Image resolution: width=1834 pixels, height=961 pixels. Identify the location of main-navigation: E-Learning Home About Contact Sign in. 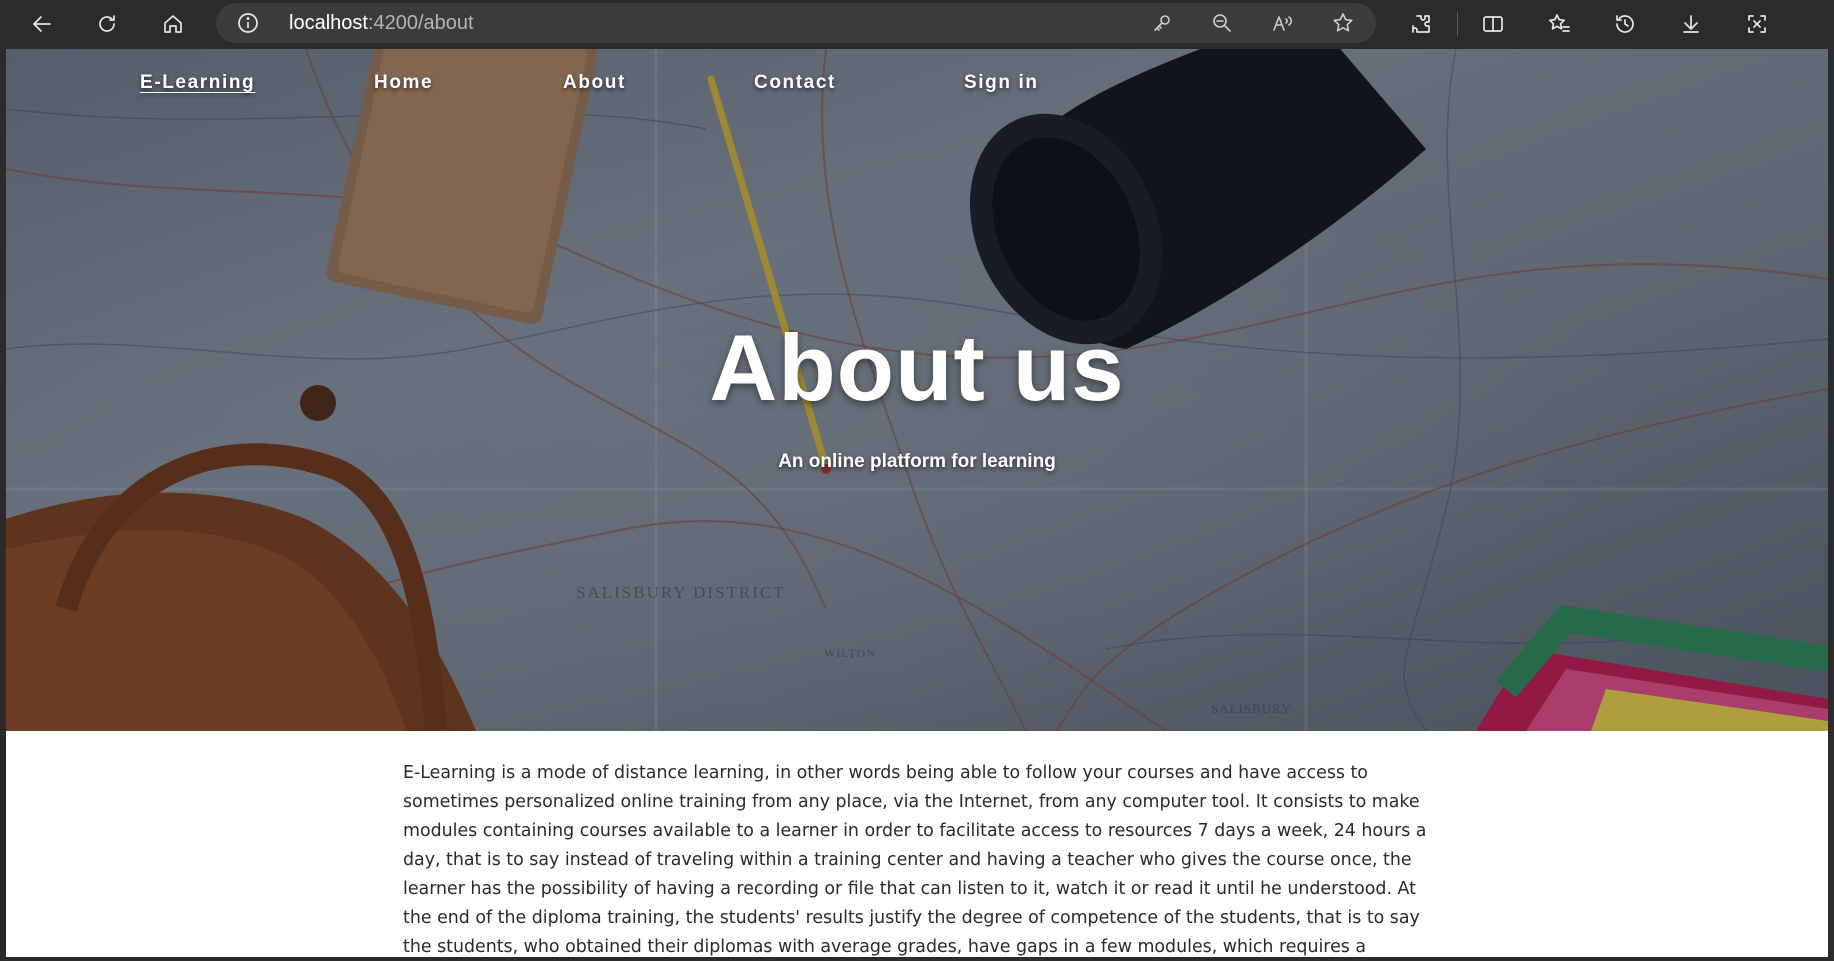
(917, 87).